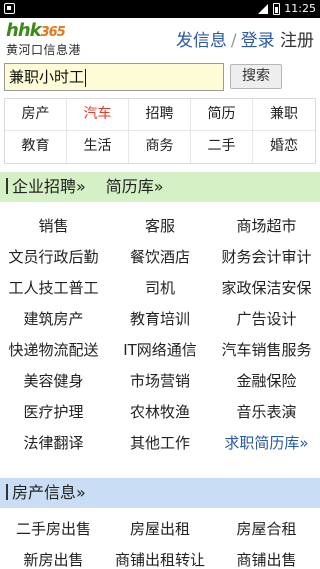 The height and width of the screenshot is (569, 320). I want to click on job-category-link: 销售, so click(53, 226).